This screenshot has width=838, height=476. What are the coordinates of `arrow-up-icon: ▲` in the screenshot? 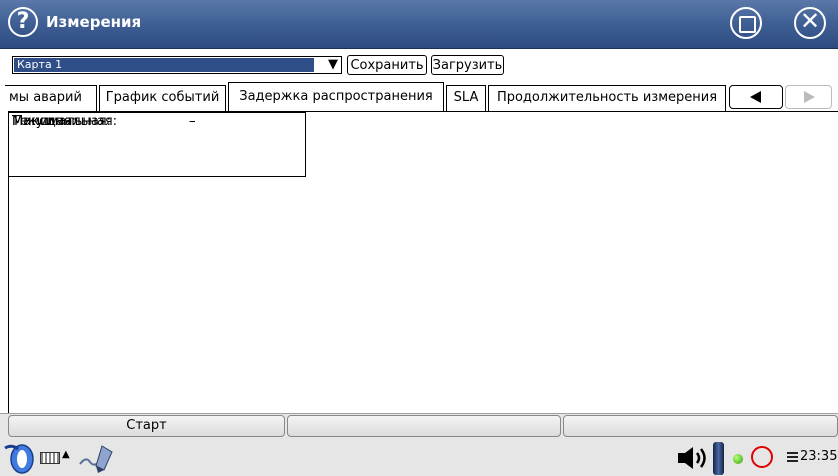 It's located at (66, 454).